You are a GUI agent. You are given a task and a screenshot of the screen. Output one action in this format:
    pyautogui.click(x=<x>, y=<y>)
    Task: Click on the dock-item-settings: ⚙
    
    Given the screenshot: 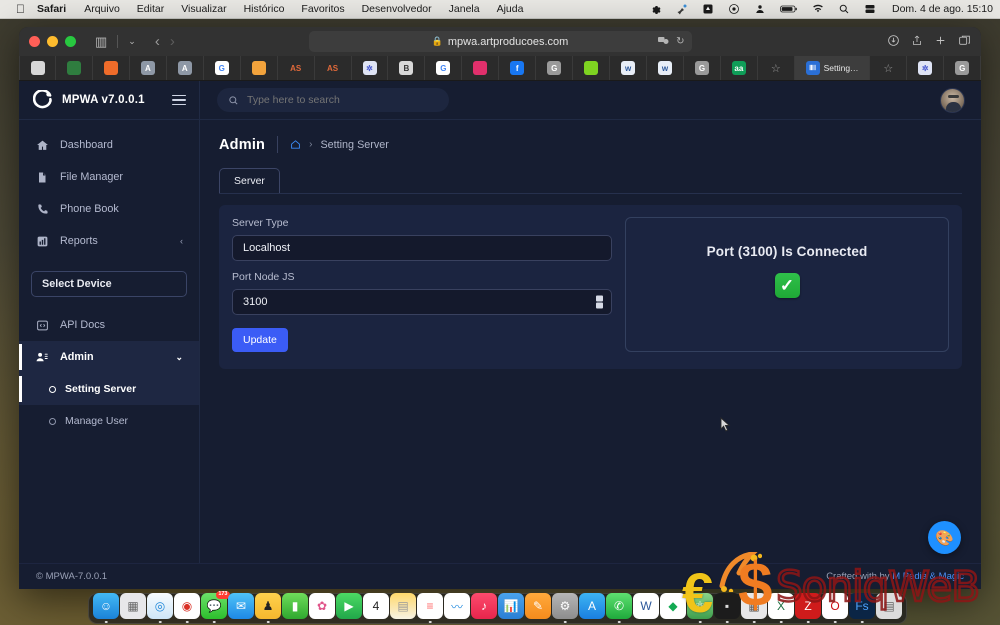 What is the action you would take?
    pyautogui.click(x=565, y=608)
    